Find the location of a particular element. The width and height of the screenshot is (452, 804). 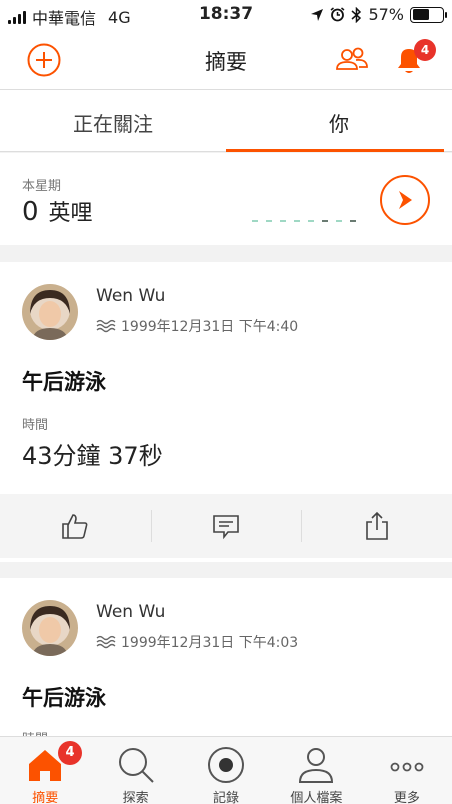

thumbs-up-icon is located at coordinates (75, 526).